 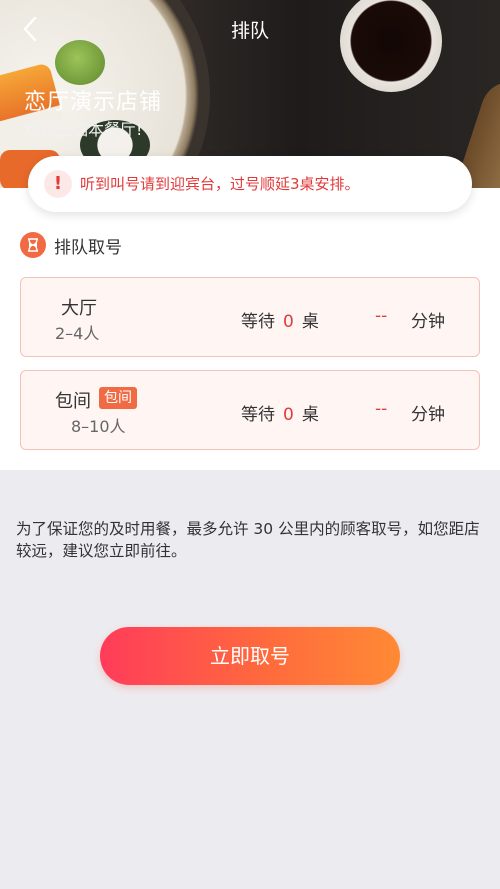 What do you see at coordinates (73, 401) in the screenshot?
I see `queue-name: 包间` at bounding box center [73, 401].